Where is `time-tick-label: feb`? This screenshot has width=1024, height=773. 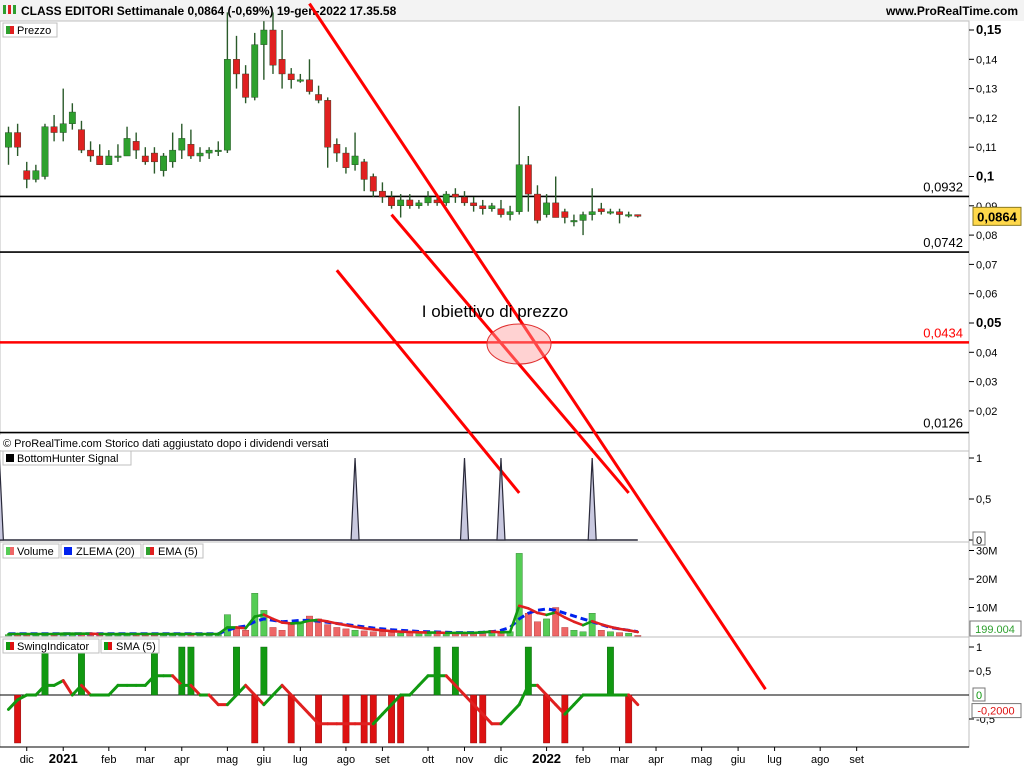 time-tick-label: feb is located at coordinates (108, 760).